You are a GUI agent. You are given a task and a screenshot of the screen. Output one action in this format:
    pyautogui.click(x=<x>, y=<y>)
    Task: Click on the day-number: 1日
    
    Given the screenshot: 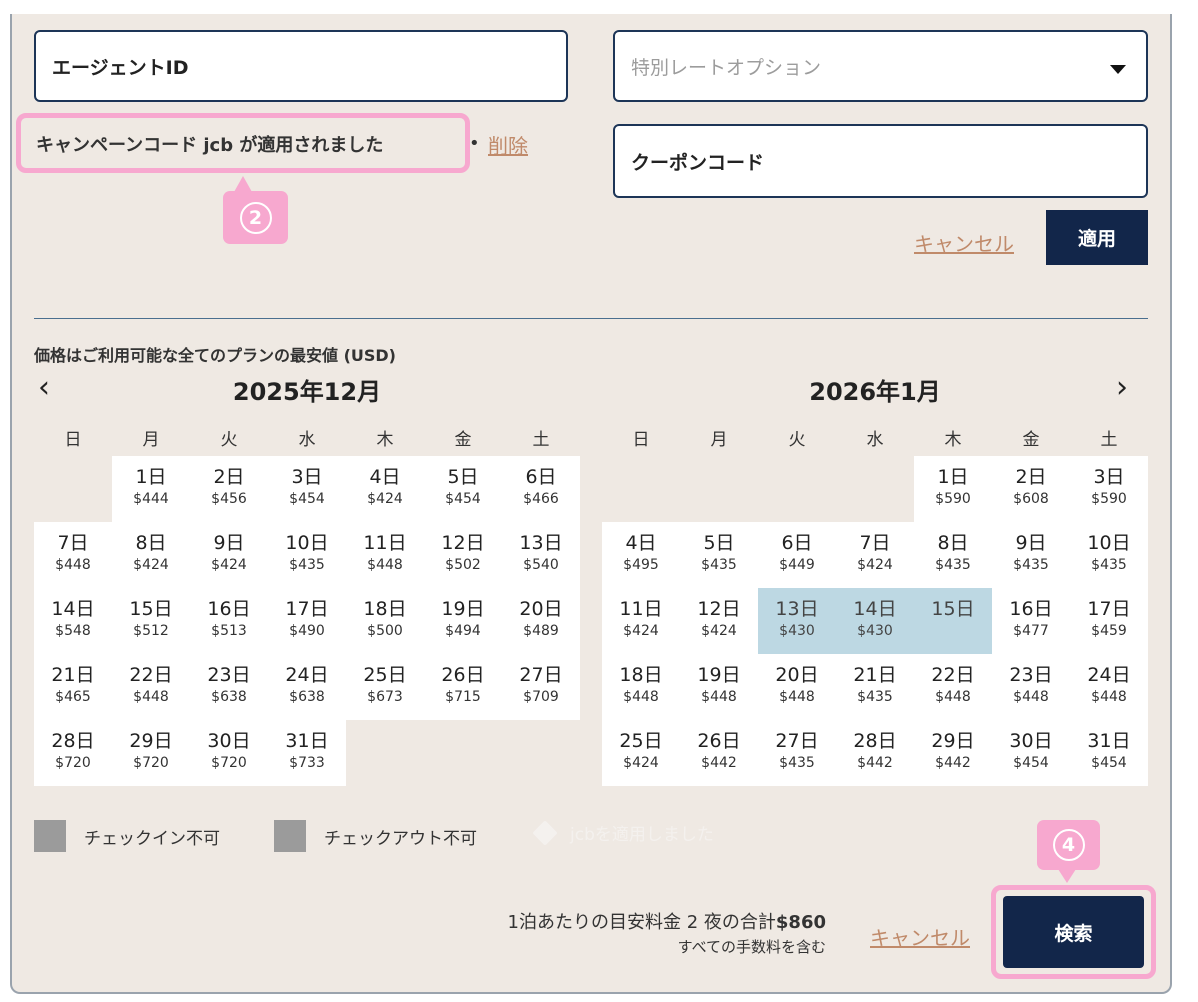 What is the action you would take?
    pyautogui.click(x=151, y=477)
    